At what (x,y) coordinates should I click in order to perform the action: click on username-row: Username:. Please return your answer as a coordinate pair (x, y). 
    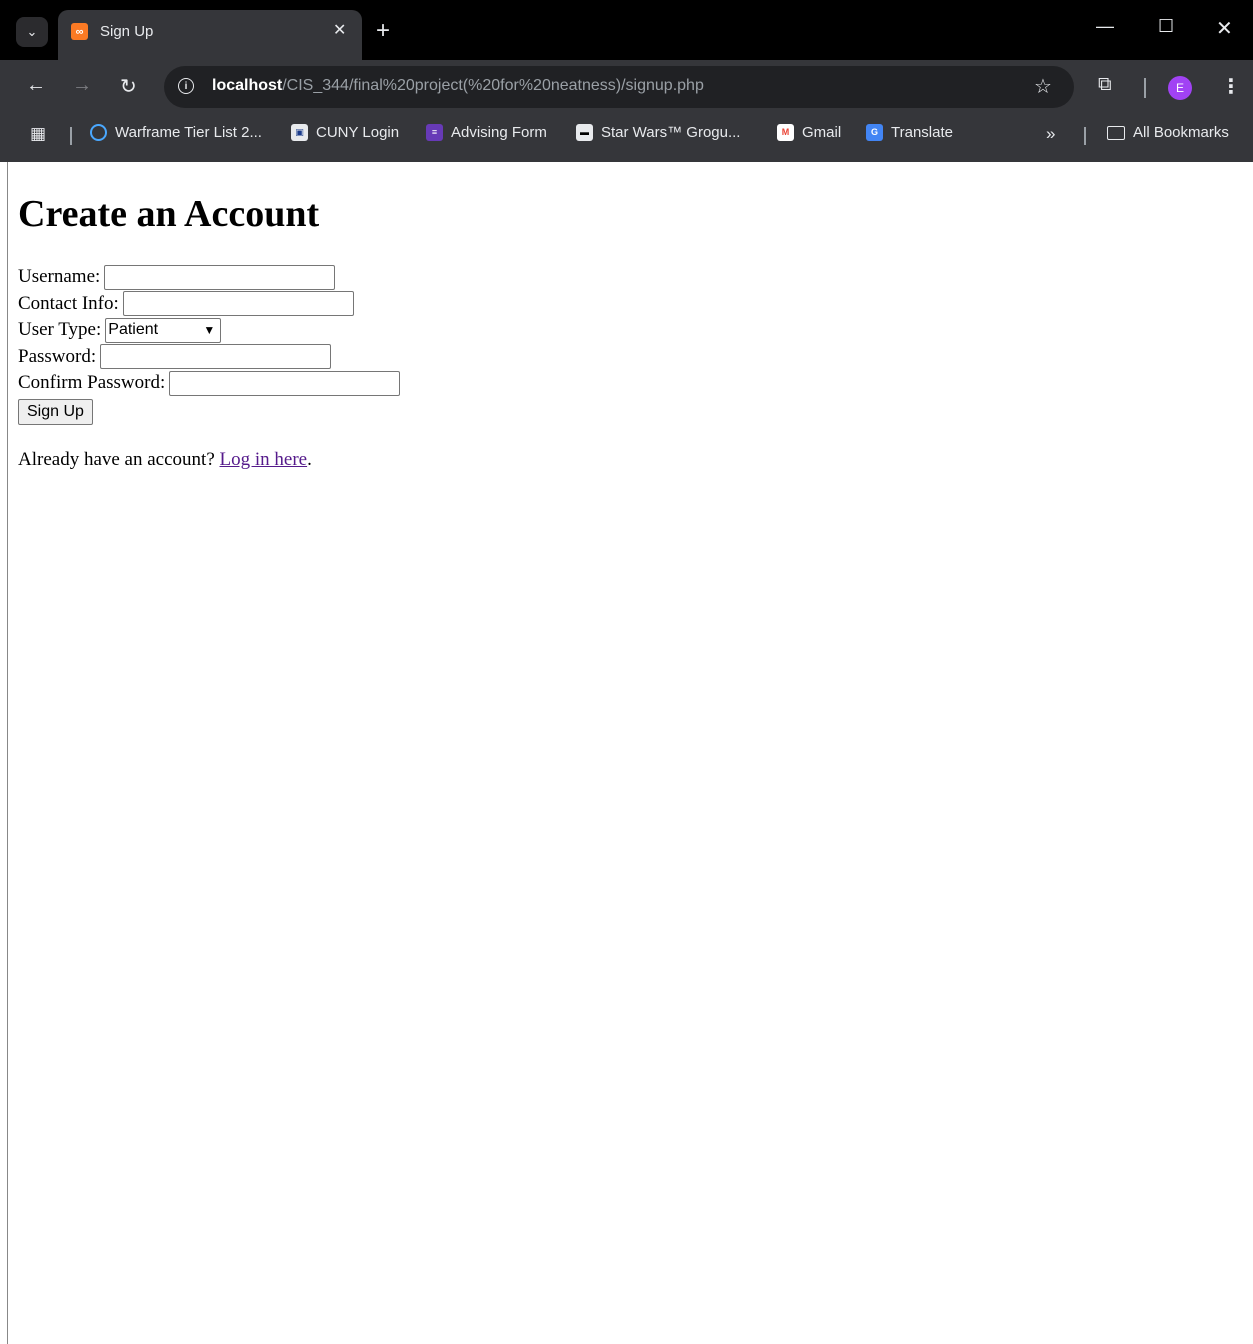
    Looking at the image, I should click on (209, 277).